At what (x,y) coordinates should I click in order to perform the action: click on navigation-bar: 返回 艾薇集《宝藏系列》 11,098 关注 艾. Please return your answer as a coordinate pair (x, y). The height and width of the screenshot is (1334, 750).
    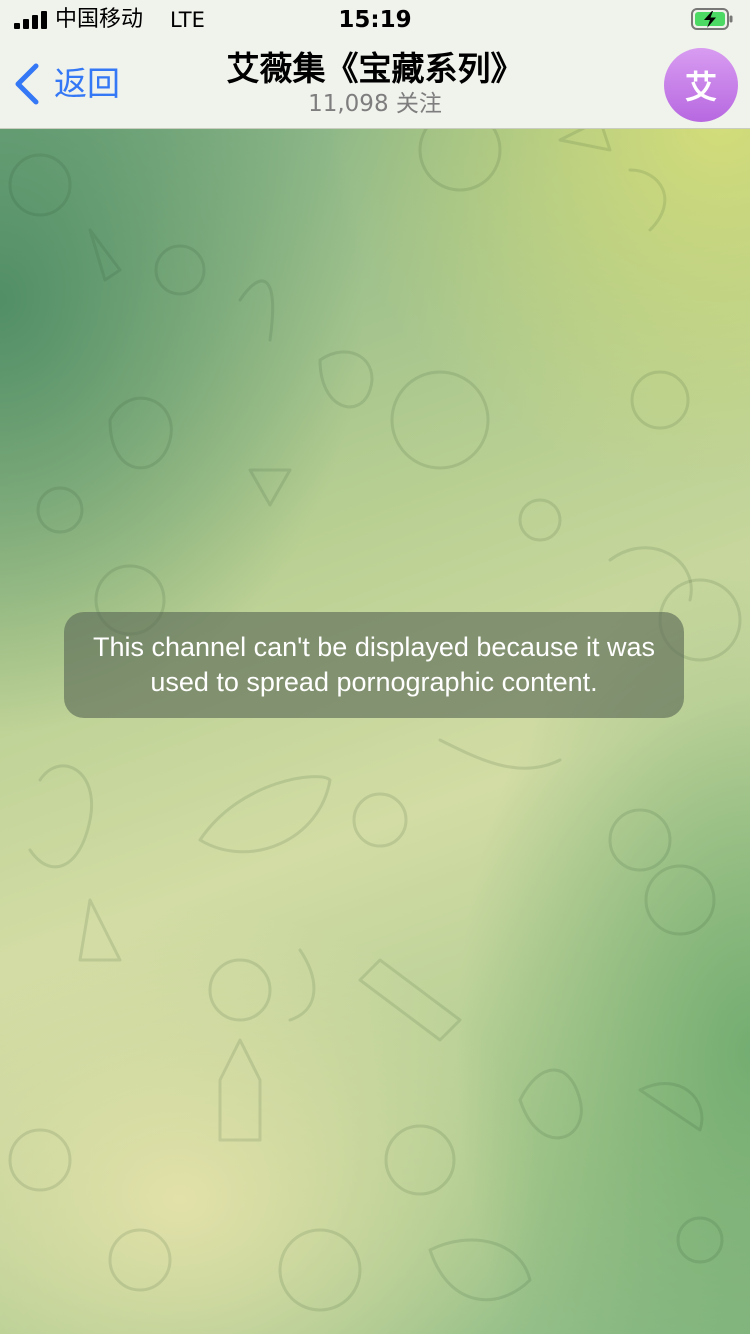
    Looking at the image, I should click on (375, 84).